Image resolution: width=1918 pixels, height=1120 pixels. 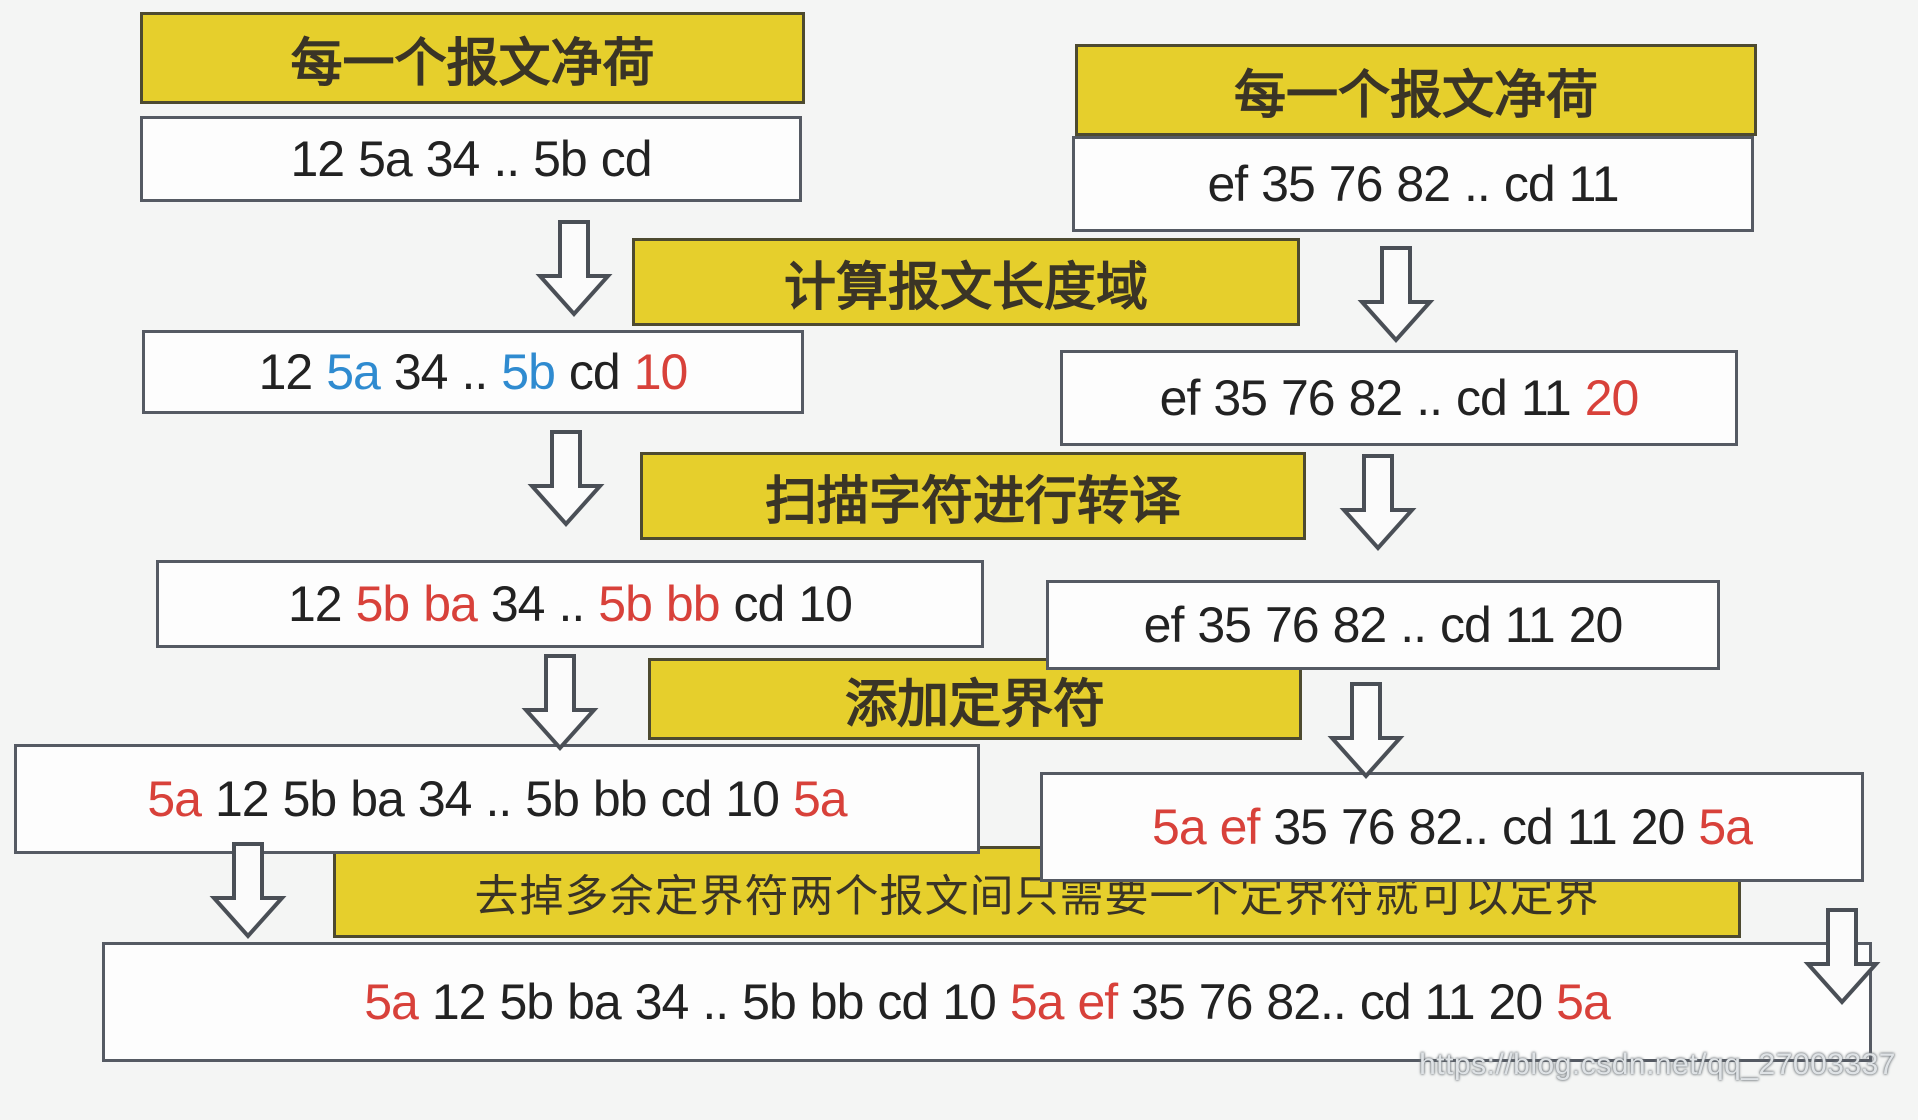 I want to click on step-label-add-delimiter: 添加定界符, so click(x=975, y=699).